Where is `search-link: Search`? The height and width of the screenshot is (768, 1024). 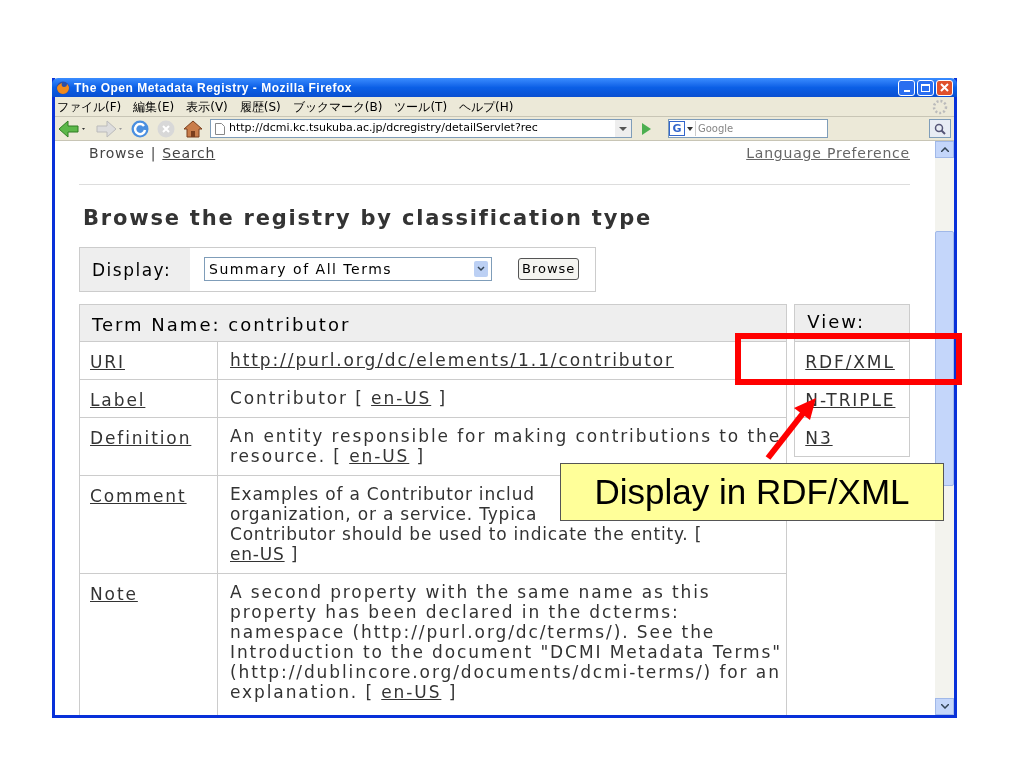 search-link: Search is located at coordinates (189, 153).